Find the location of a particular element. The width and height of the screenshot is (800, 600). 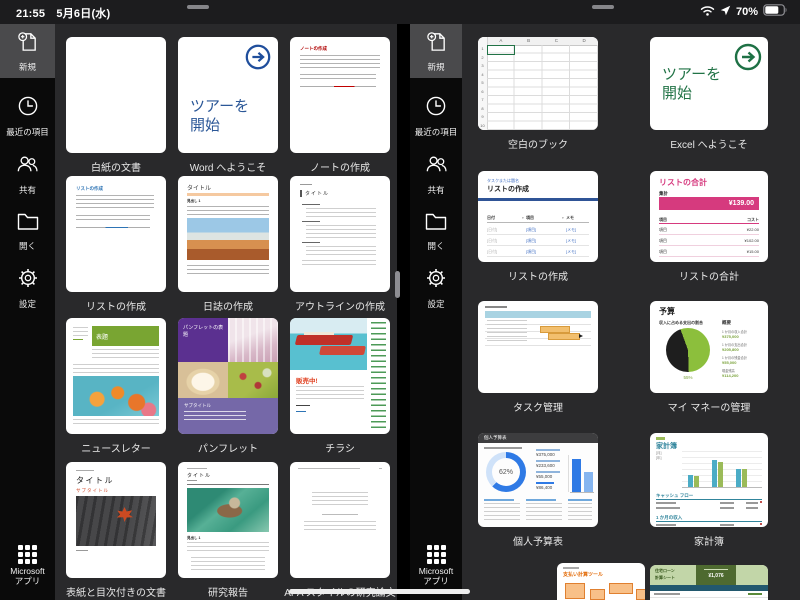

excel-template-household-budget: 家計簿 [月] [年] キャッシュ フロー 1 か月の収入 is located at coordinates (709, 480).